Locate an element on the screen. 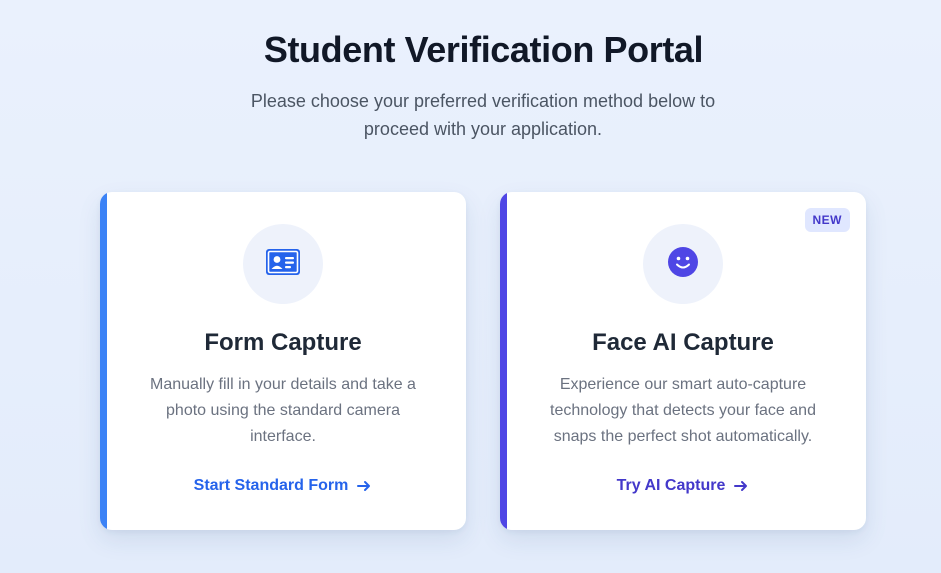 The image size is (941, 573). start-standard-form-link: Start Standard Form is located at coordinates (283, 486).